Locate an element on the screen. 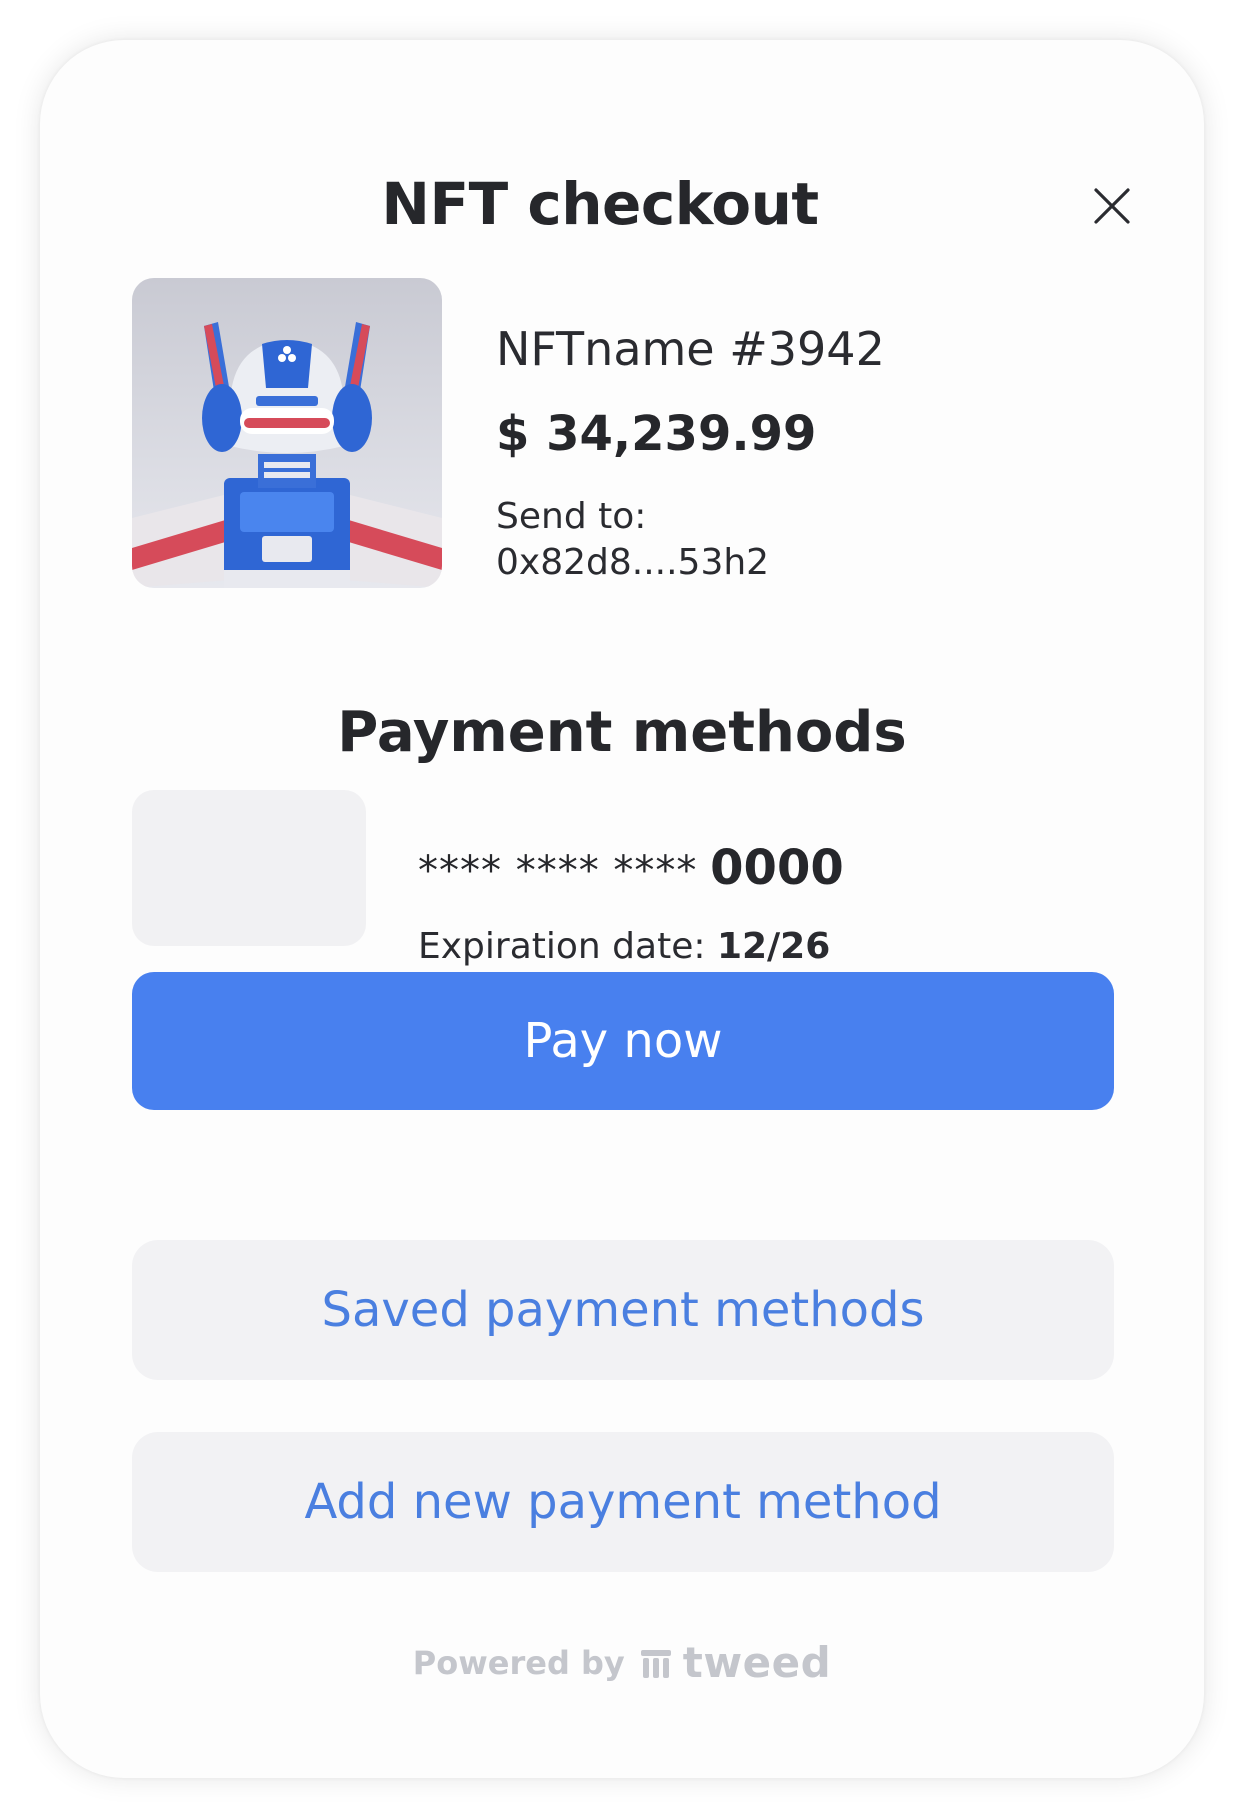  tweed-logo-icon is located at coordinates (656, 1663).